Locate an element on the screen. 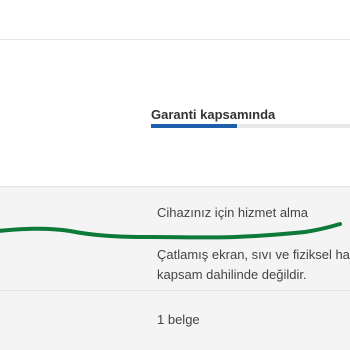 Image resolution: width=350 pixels, height=350 pixels. service-description-line-2: kapsam dahilinde değildir. is located at coordinates (232, 274).